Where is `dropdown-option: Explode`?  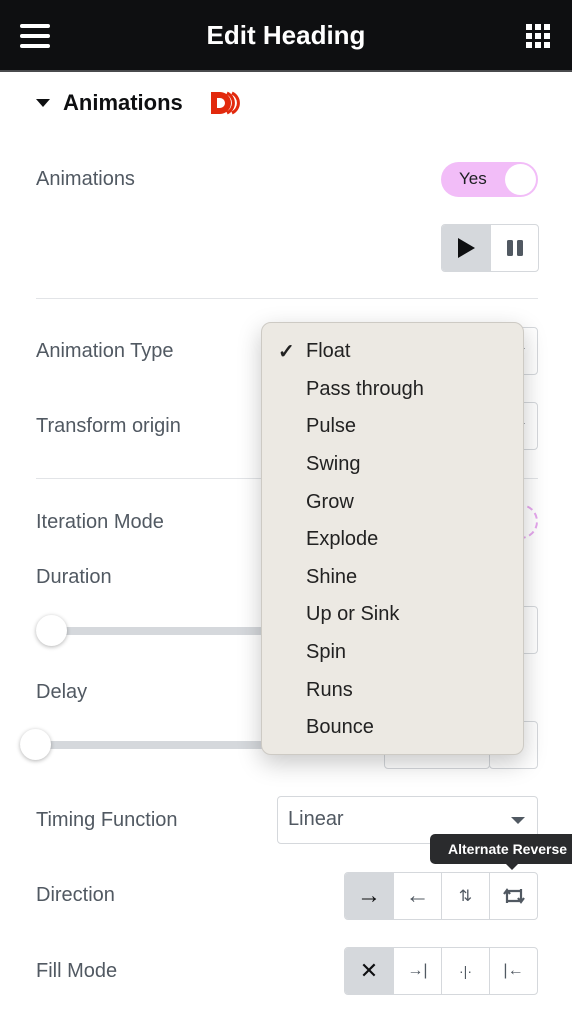
dropdown-option: Explode is located at coordinates (392, 540).